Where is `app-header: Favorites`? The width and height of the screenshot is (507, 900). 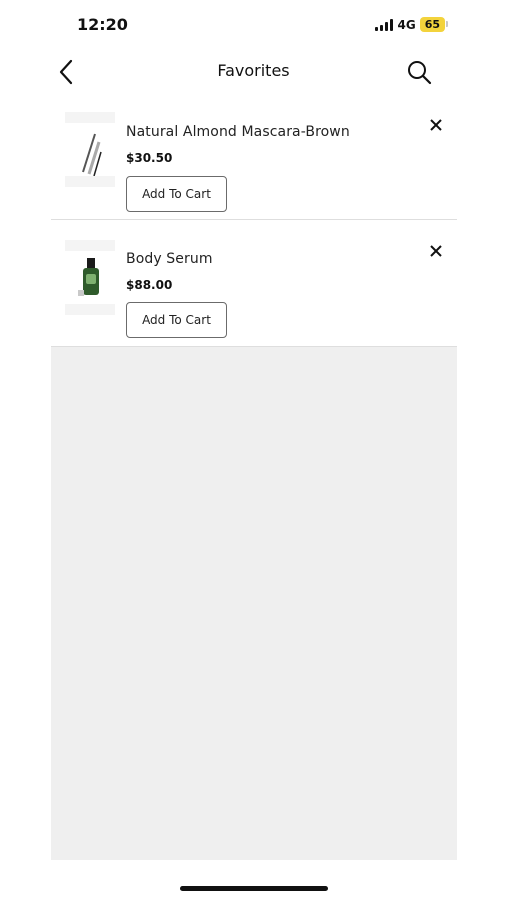 app-header: Favorites is located at coordinates (253, 72).